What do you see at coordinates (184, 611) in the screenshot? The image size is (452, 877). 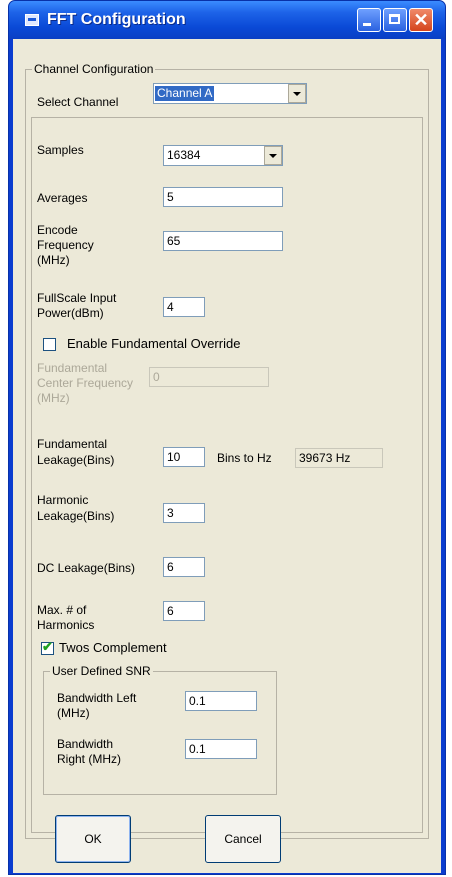 I see `max-harmonics-input: 6` at bounding box center [184, 611].